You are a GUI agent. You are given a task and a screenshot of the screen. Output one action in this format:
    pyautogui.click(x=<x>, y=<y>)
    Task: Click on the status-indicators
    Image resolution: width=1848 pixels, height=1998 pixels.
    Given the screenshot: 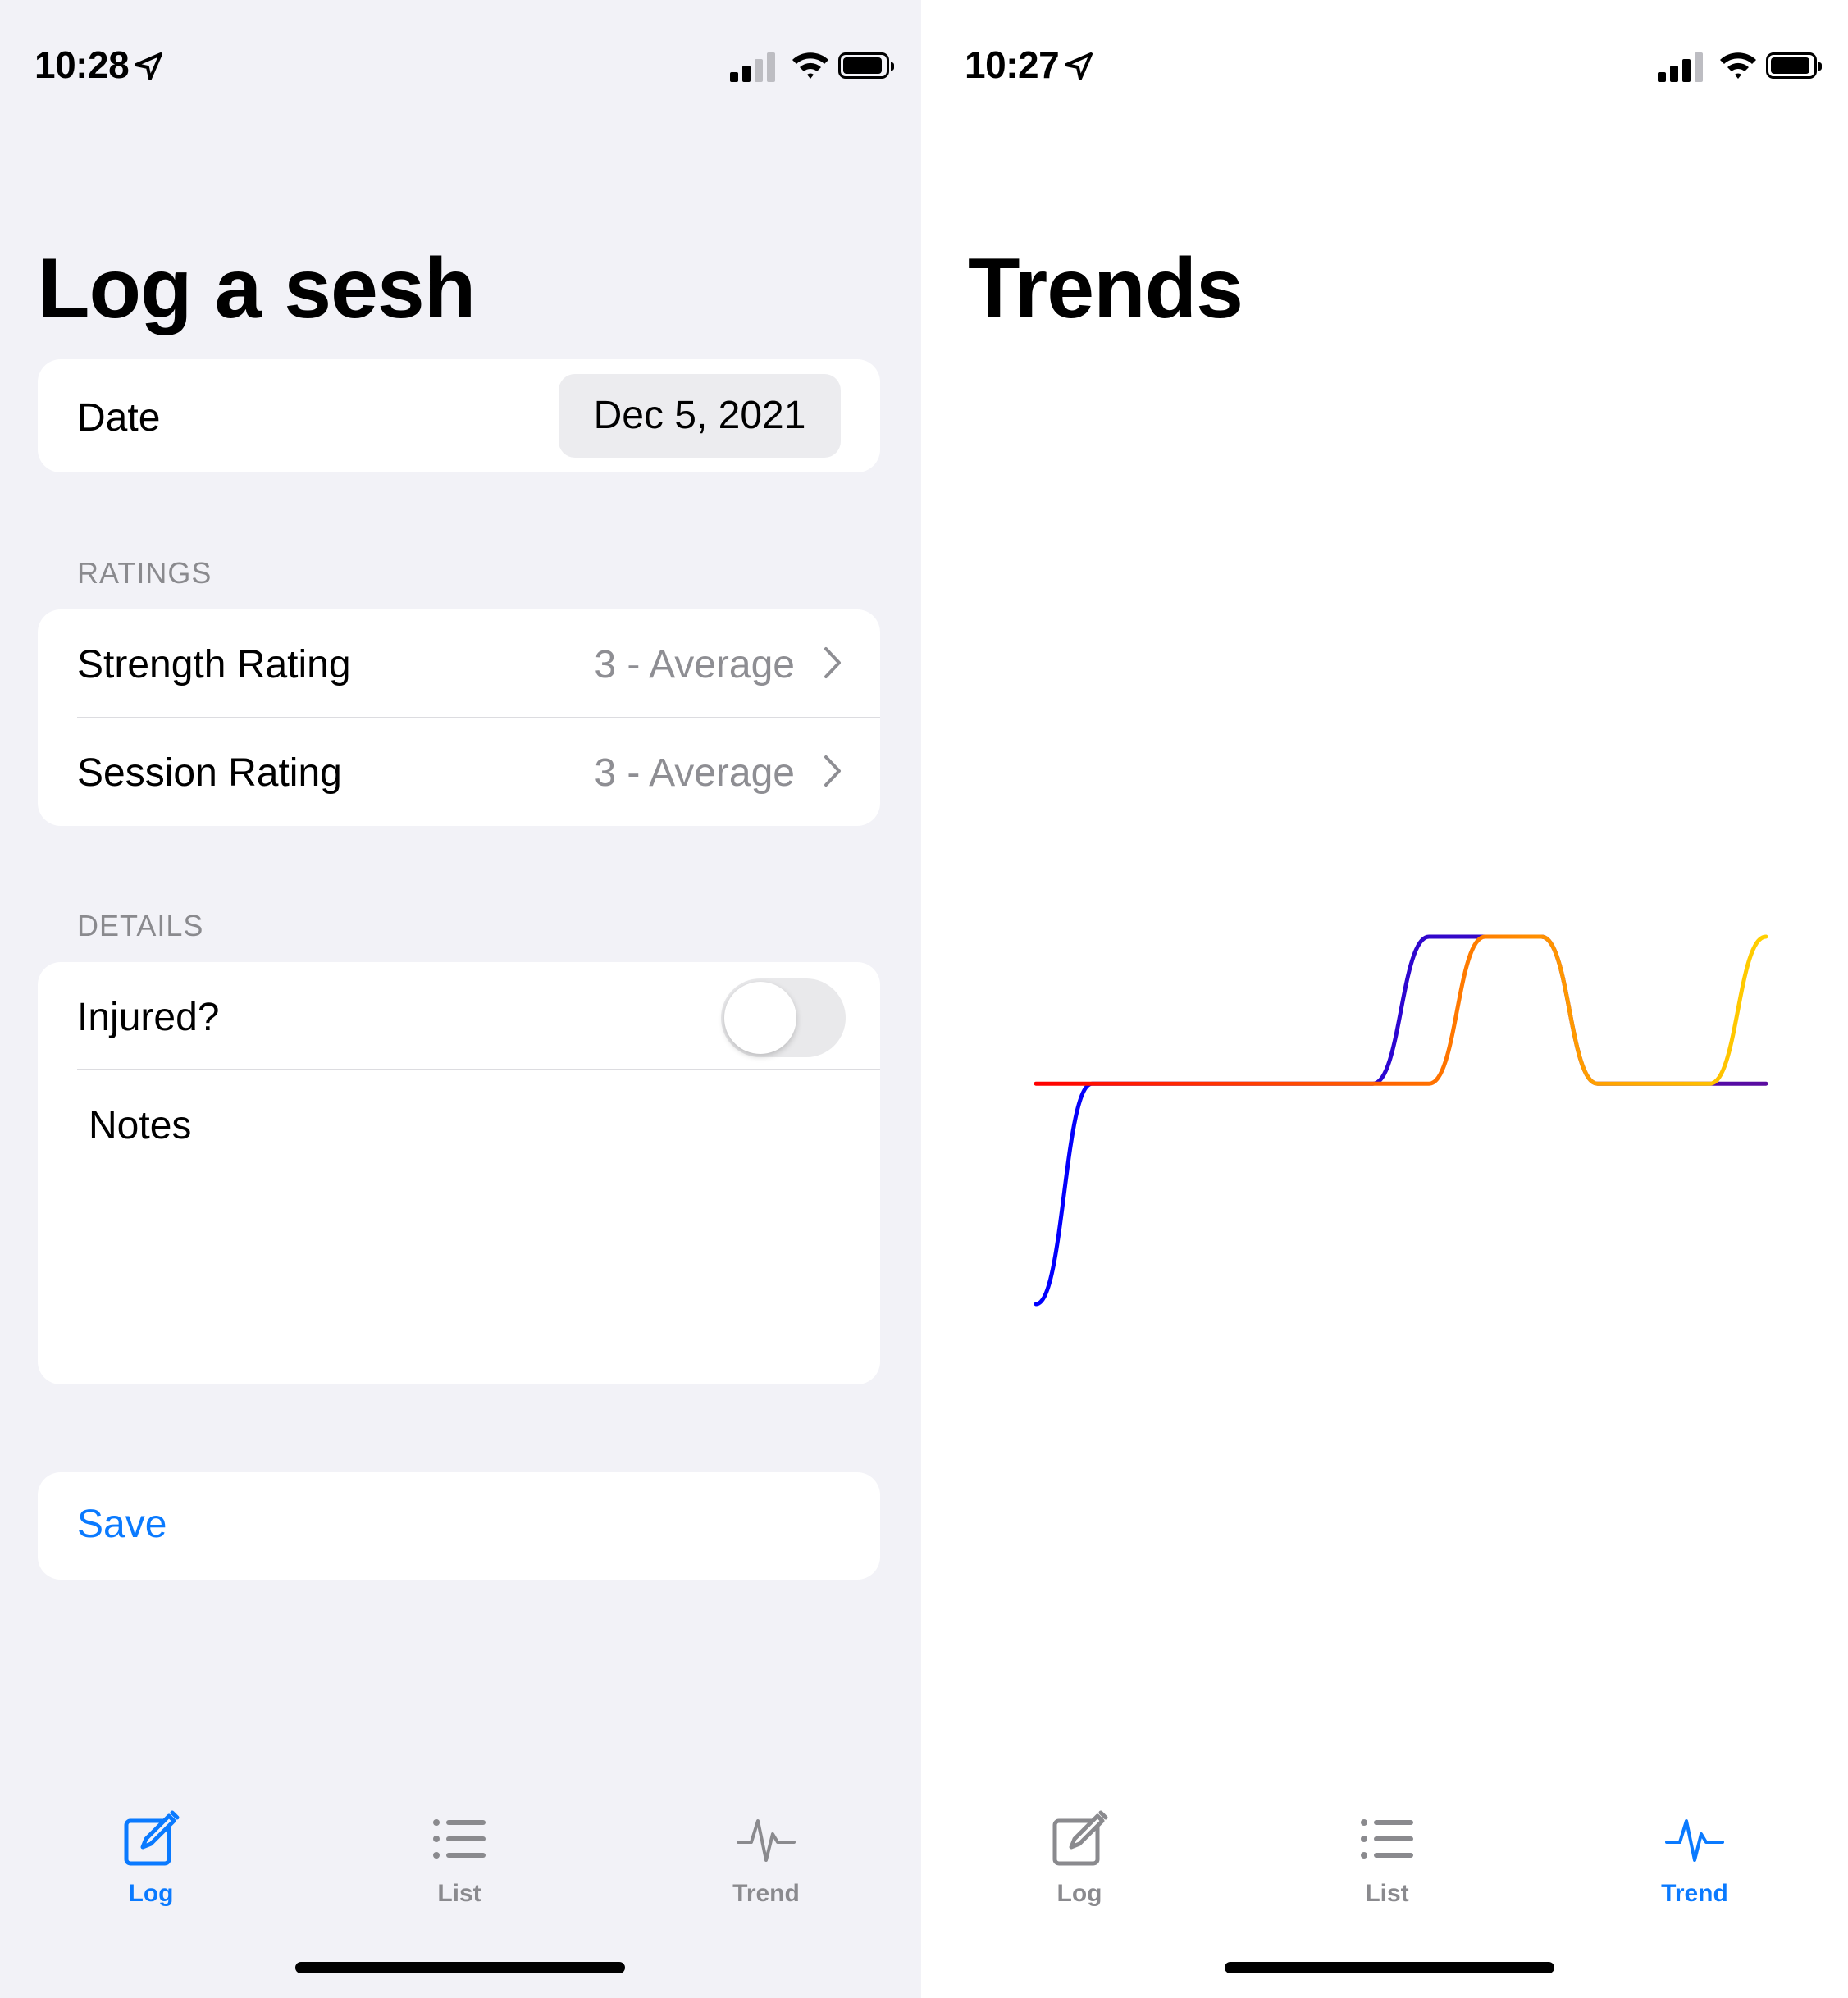 What is the action you would take?
    pyautogui.click(x=812, y=66)
    